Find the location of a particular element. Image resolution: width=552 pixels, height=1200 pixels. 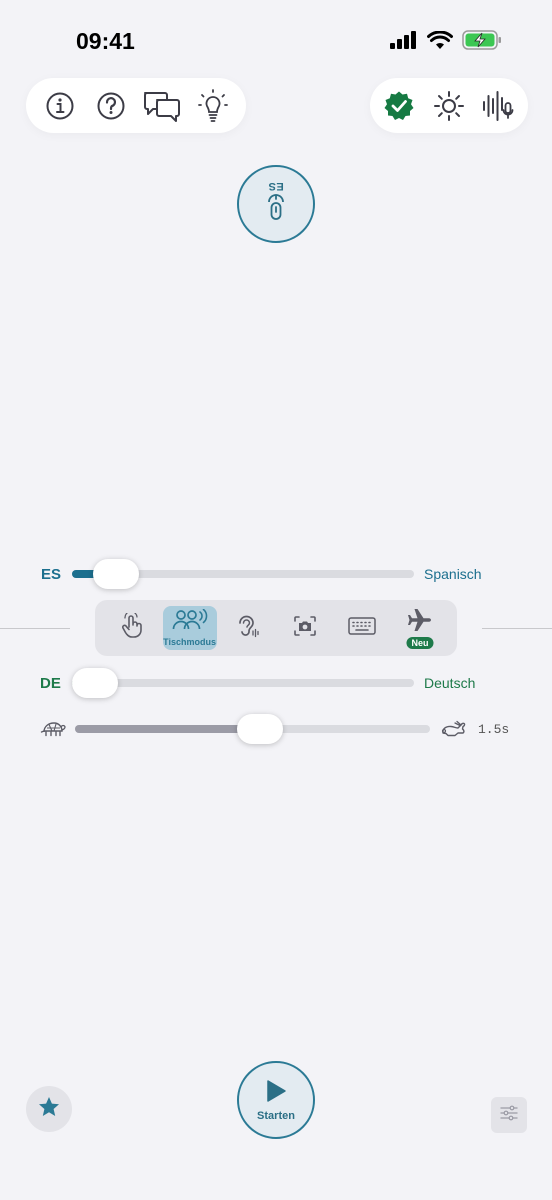

brightness-icon is located at coordinates (449, 106).